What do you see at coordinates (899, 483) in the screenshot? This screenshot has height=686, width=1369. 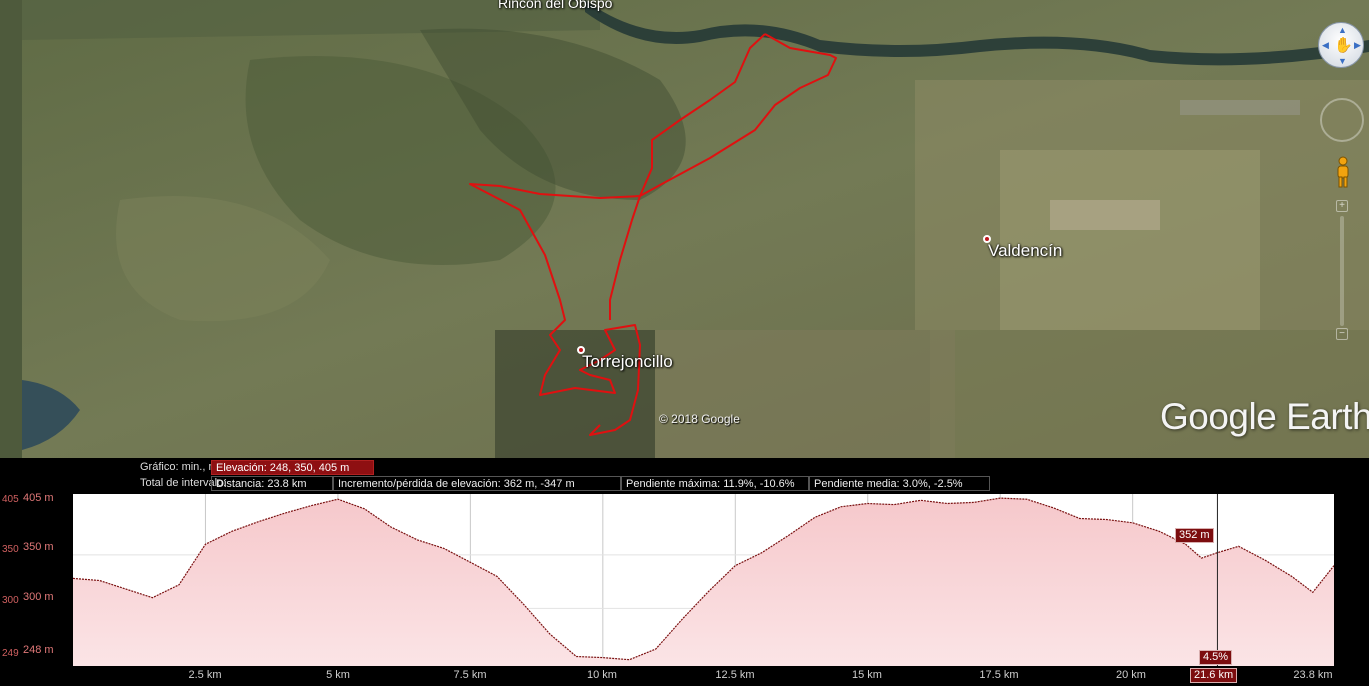 I see `avg-slope-stat: Pendiente media: 3.0%, -2.5%` at bounding box center [899, 483].